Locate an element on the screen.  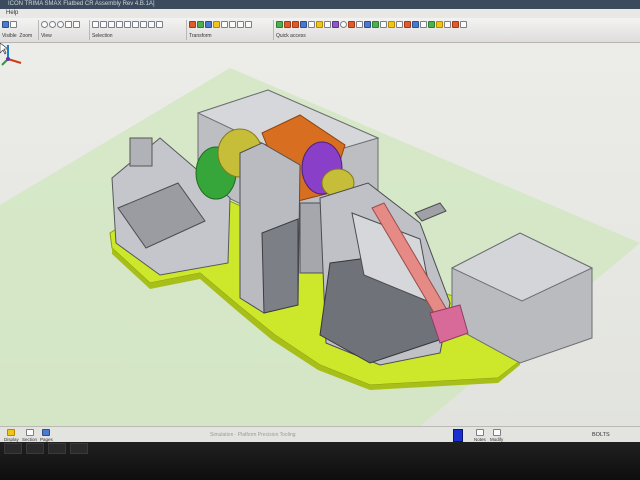
filter-icon is located at coordinates (143, 24).